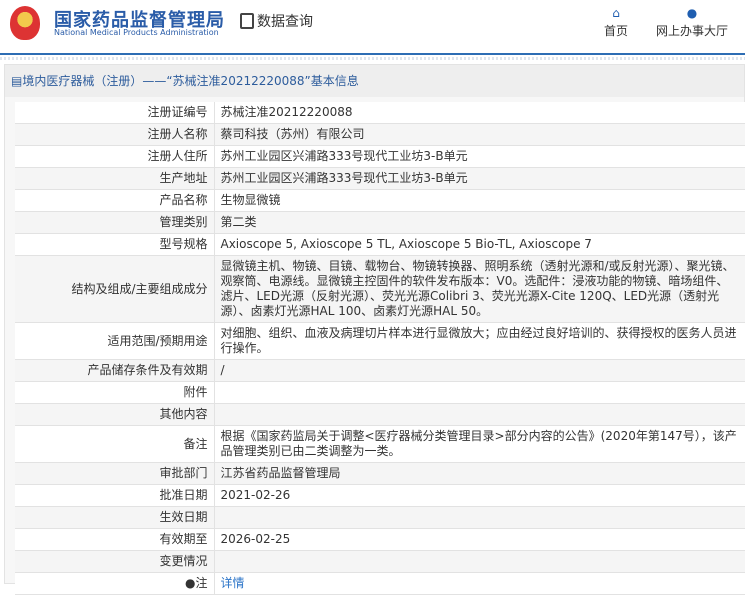 This screenshot has height=595, width=745. What do you see at coordinates (115, 392) in the screenshot?
I see `field-label: 附件` at bounding box center [115, 392].